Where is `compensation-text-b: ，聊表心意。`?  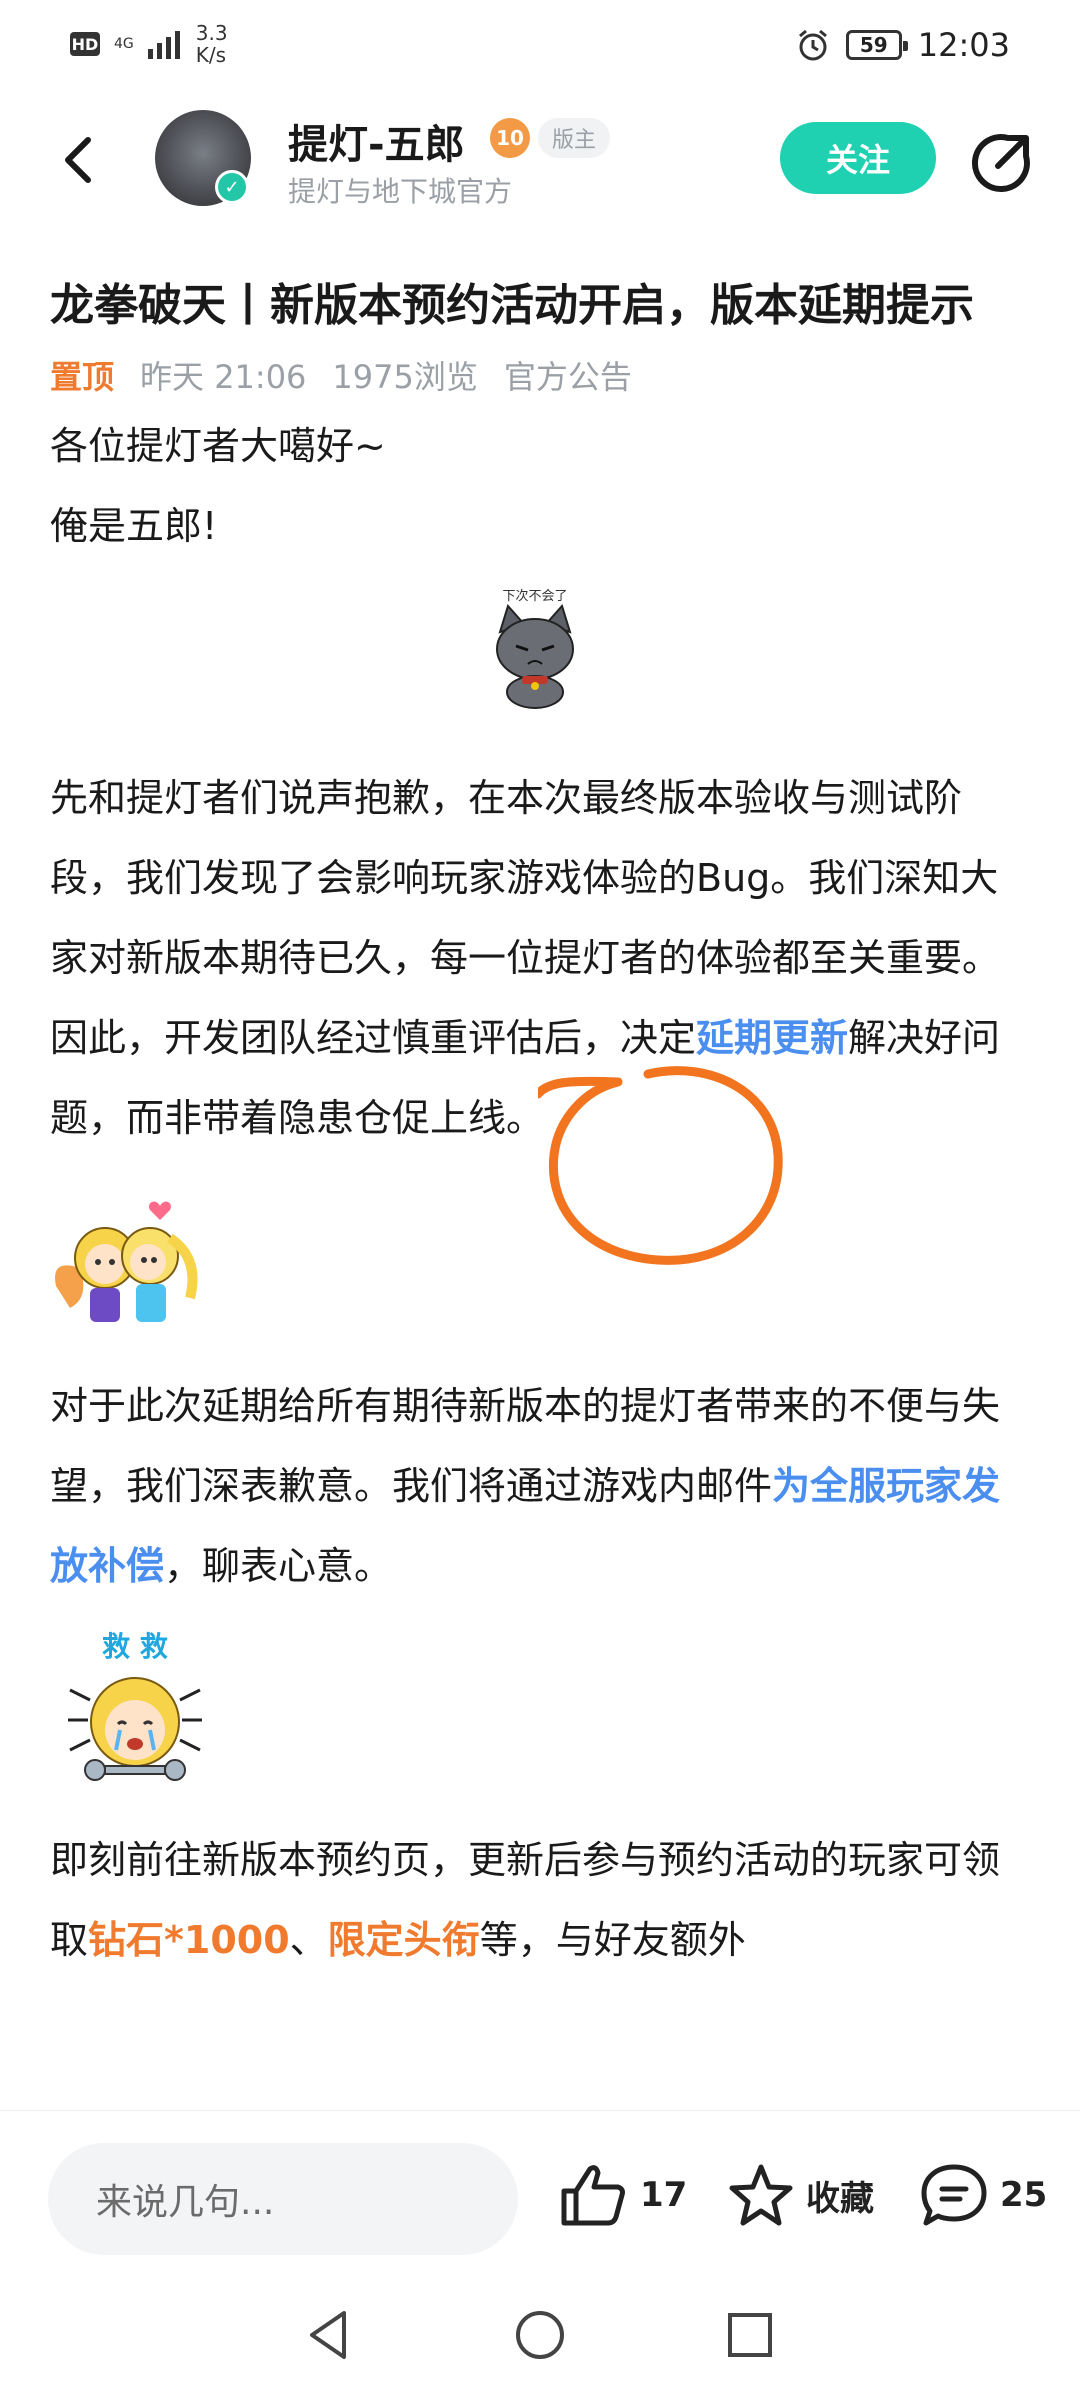 compensation-text-b: ，聊表心意。 is located at coordinates (278, 1566).